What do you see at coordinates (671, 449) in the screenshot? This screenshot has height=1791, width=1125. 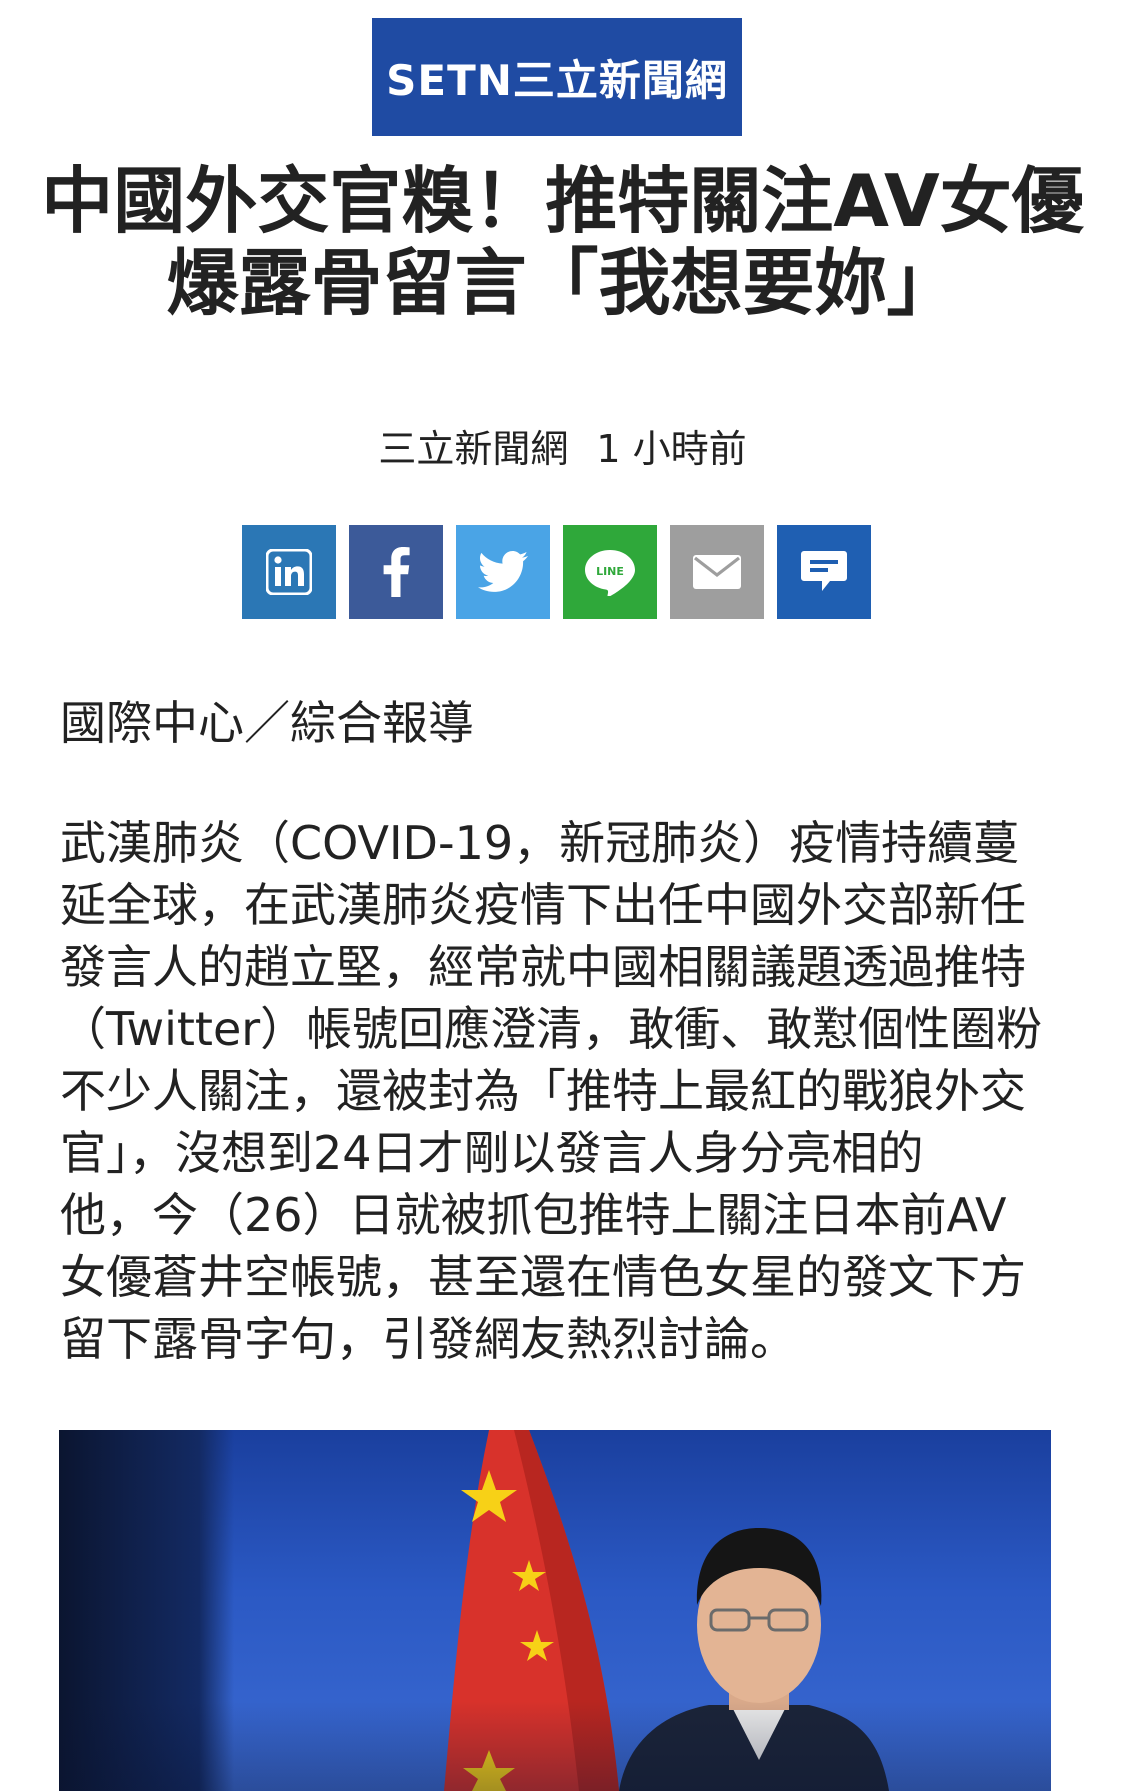 I see `article-time: 1 小時前` at bounding box center [671, 449].